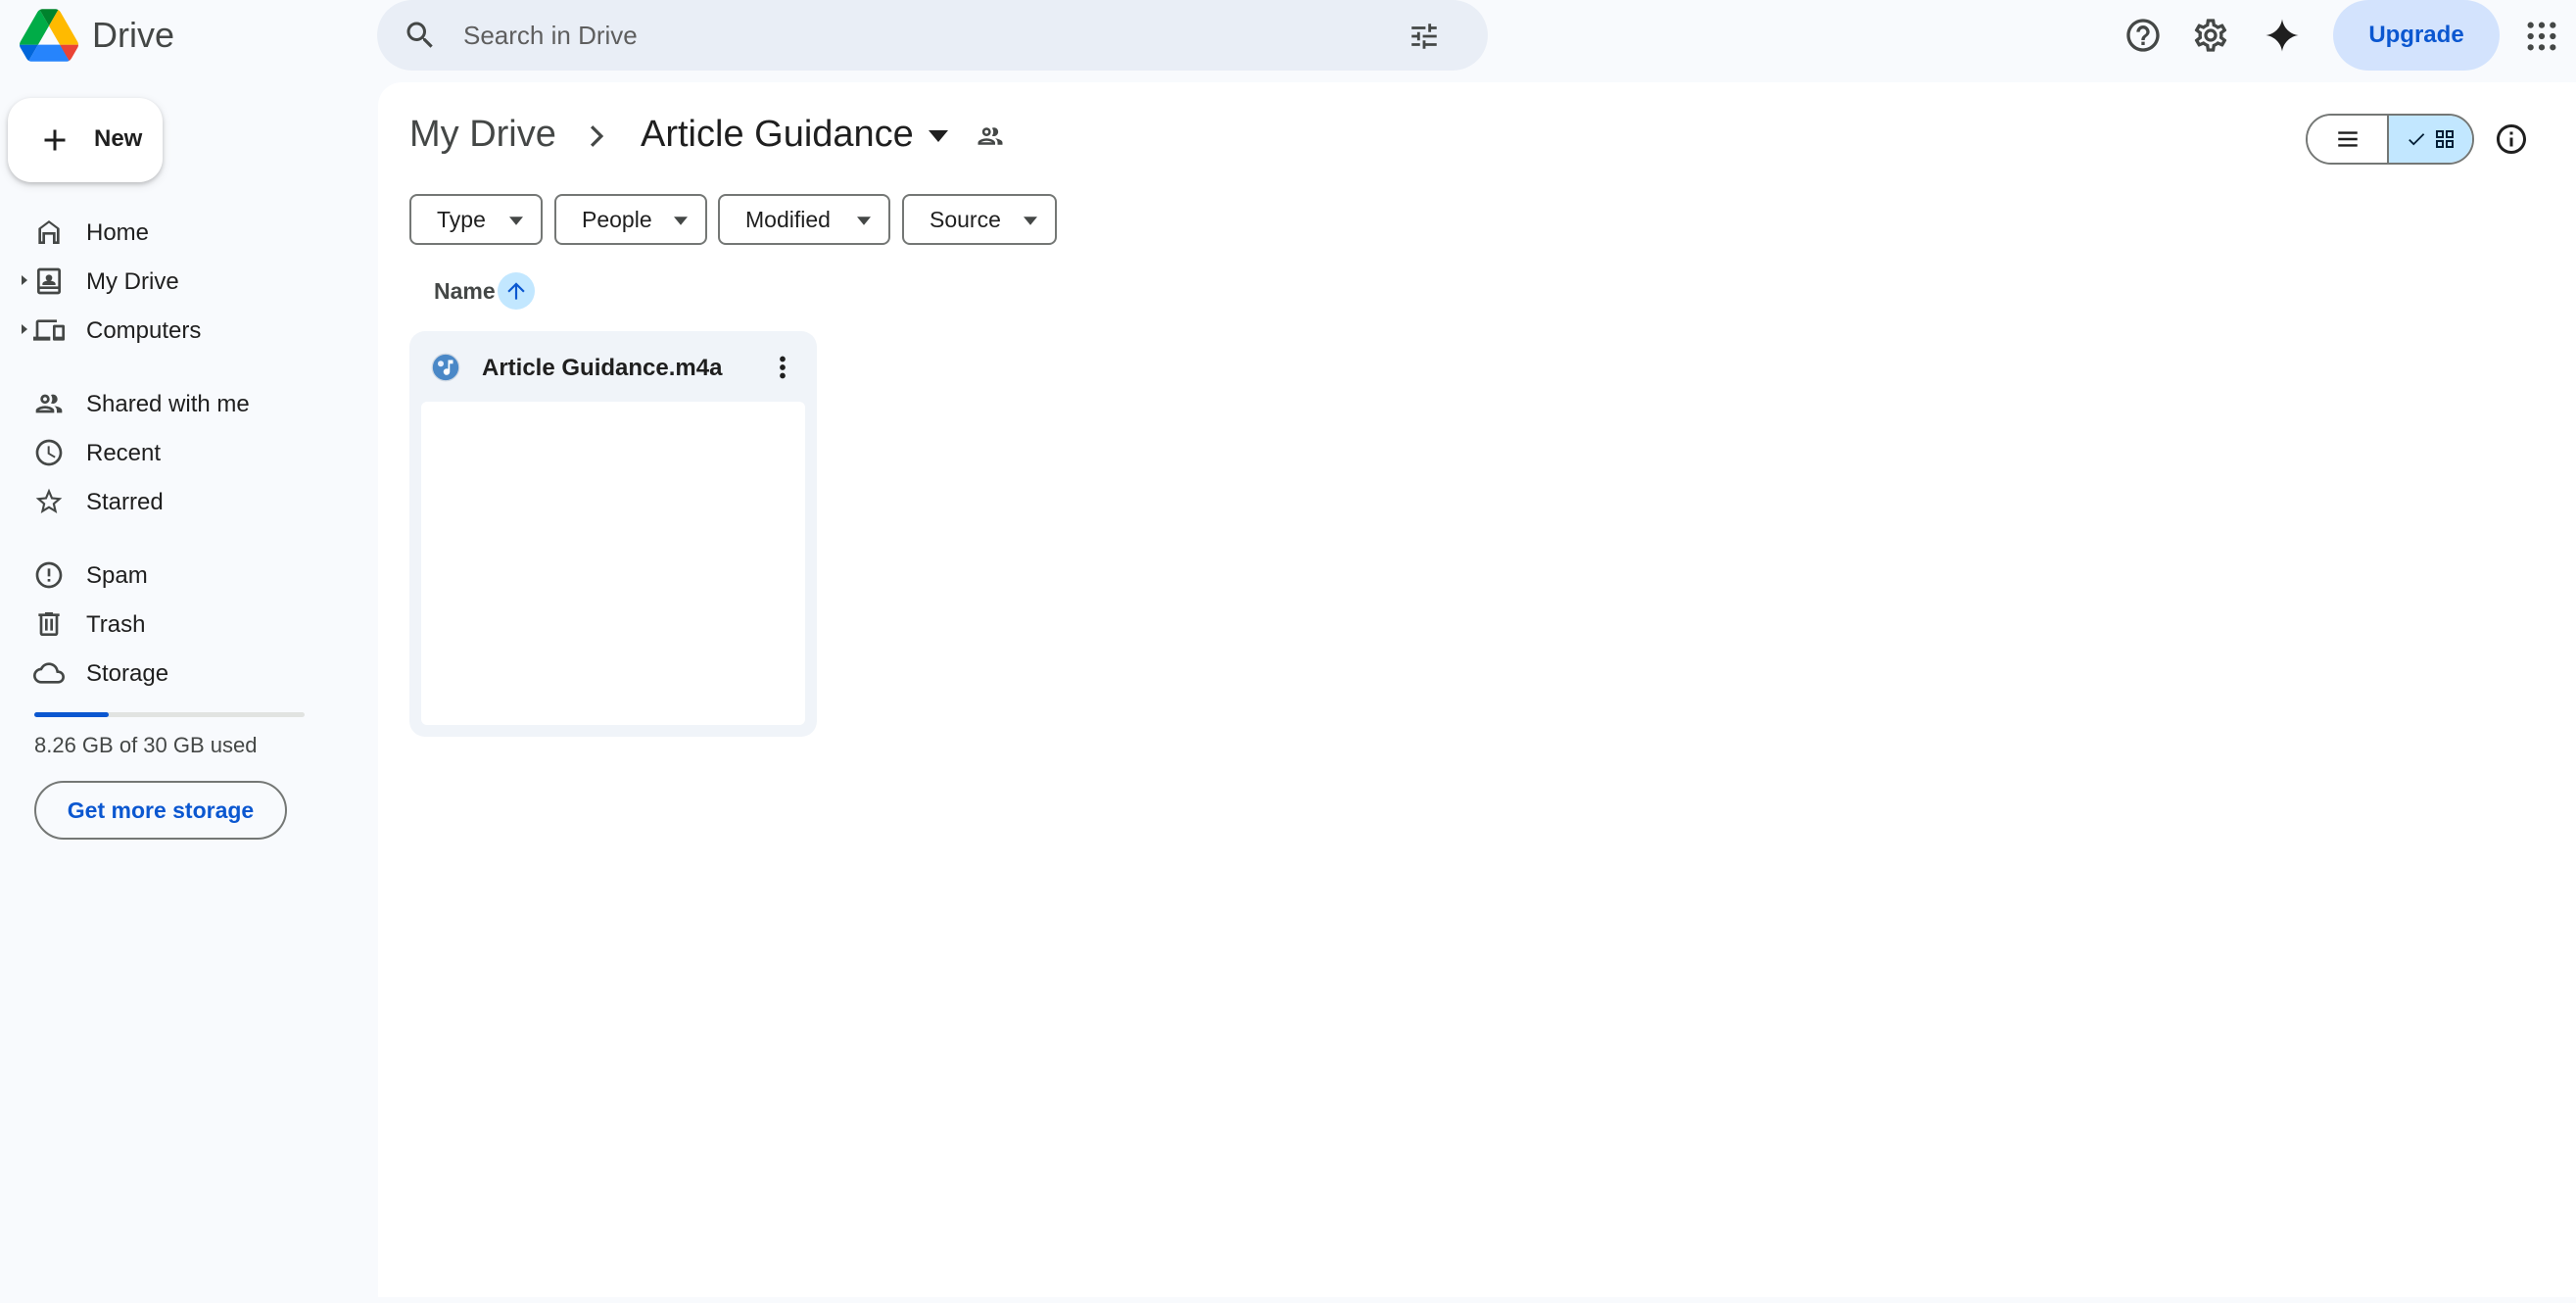  I want to click on list-view-button, so click(2349, 139).